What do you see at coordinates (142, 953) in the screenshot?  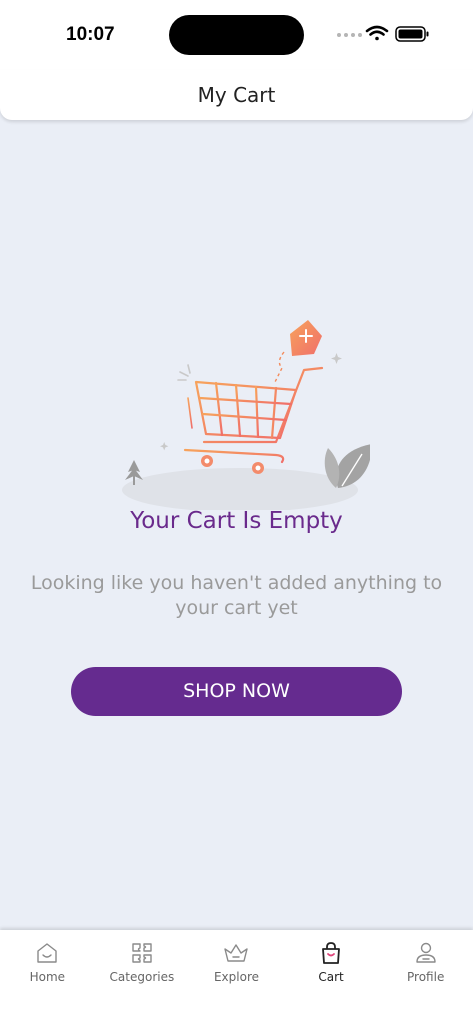 I see `categories-icon` at bounding box center [142, 953].